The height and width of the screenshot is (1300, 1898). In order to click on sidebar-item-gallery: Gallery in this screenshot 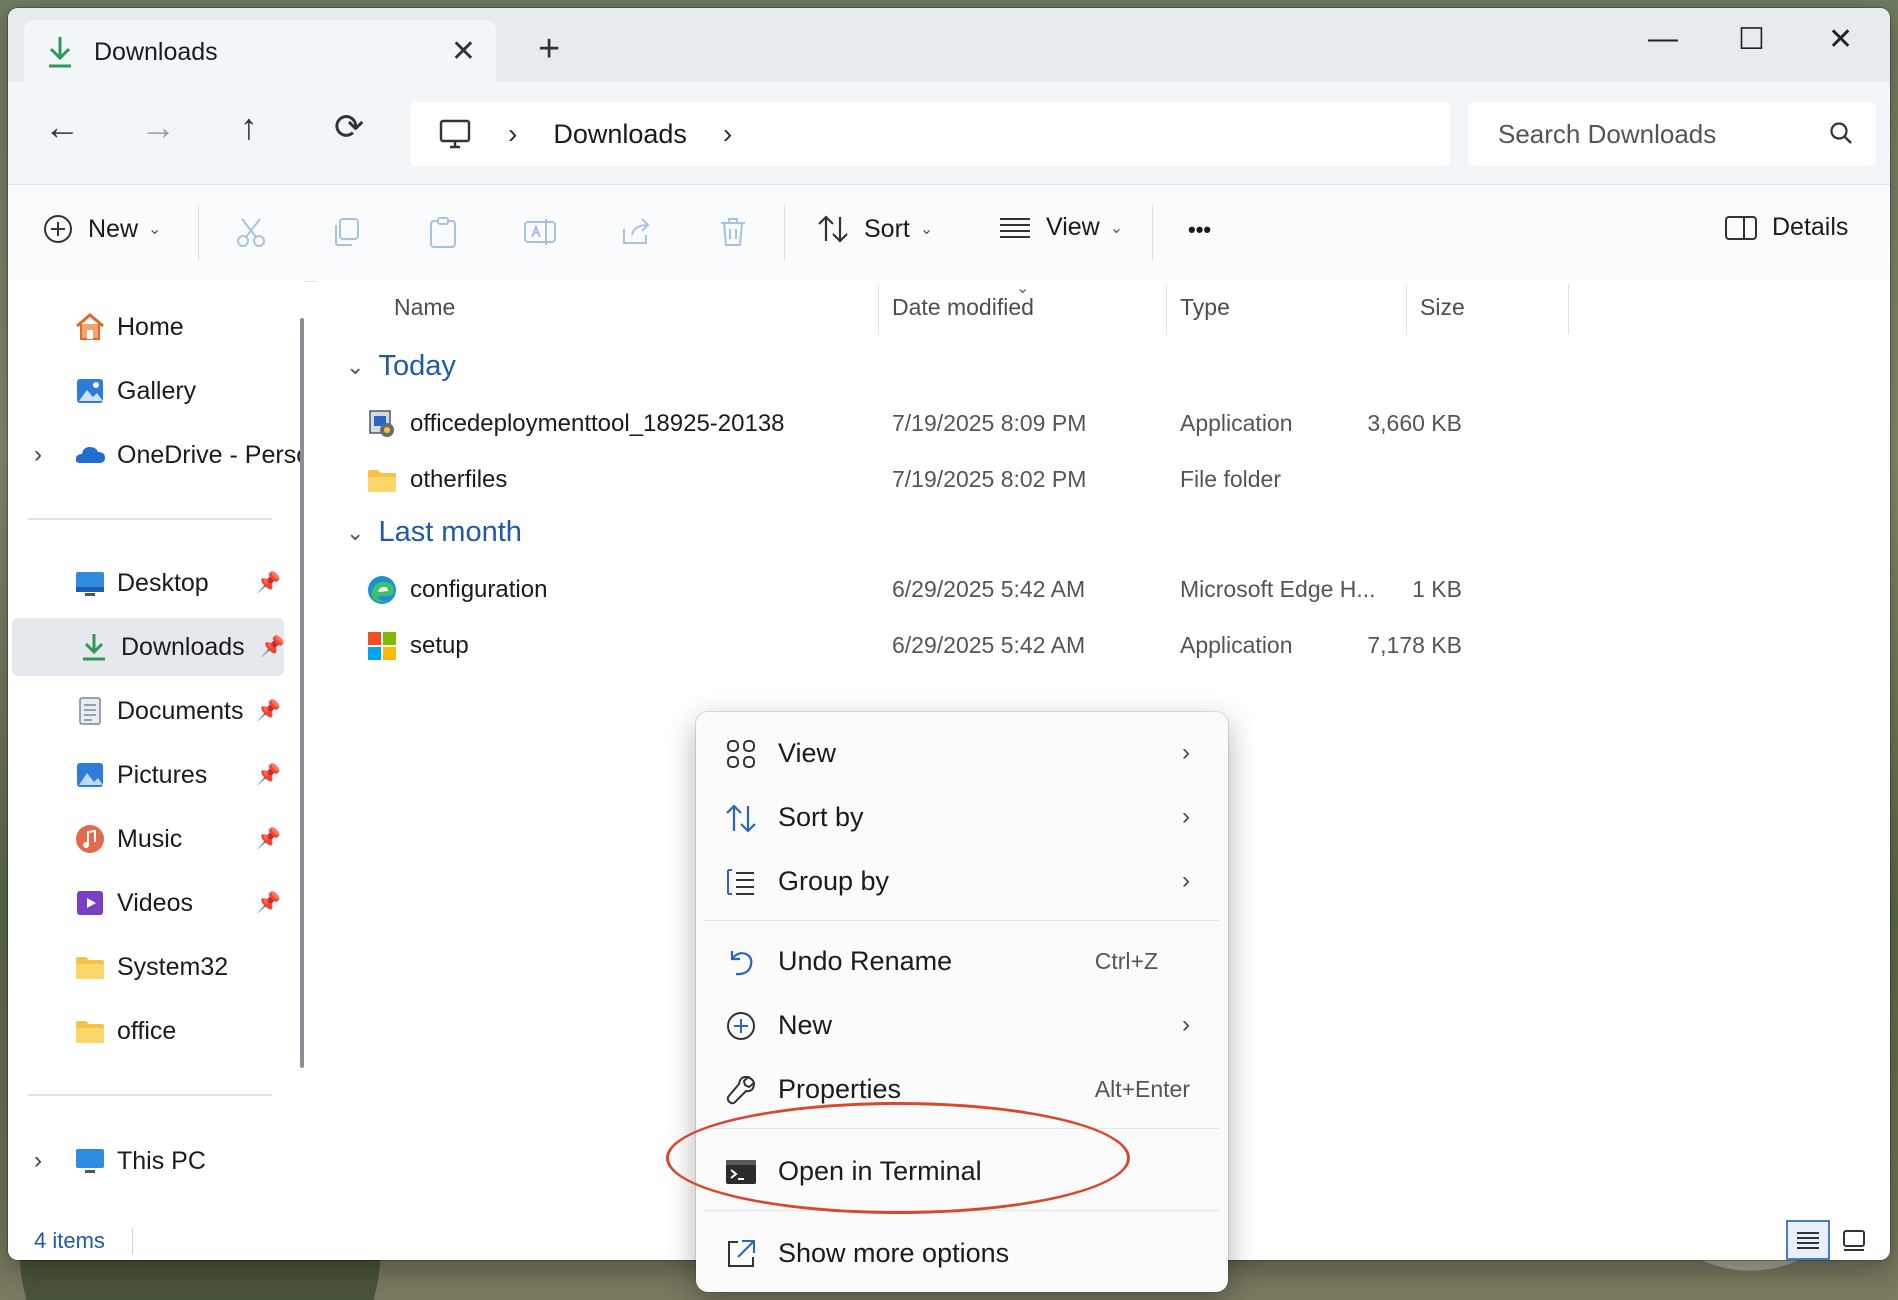, I will do `click(146, 391)`.